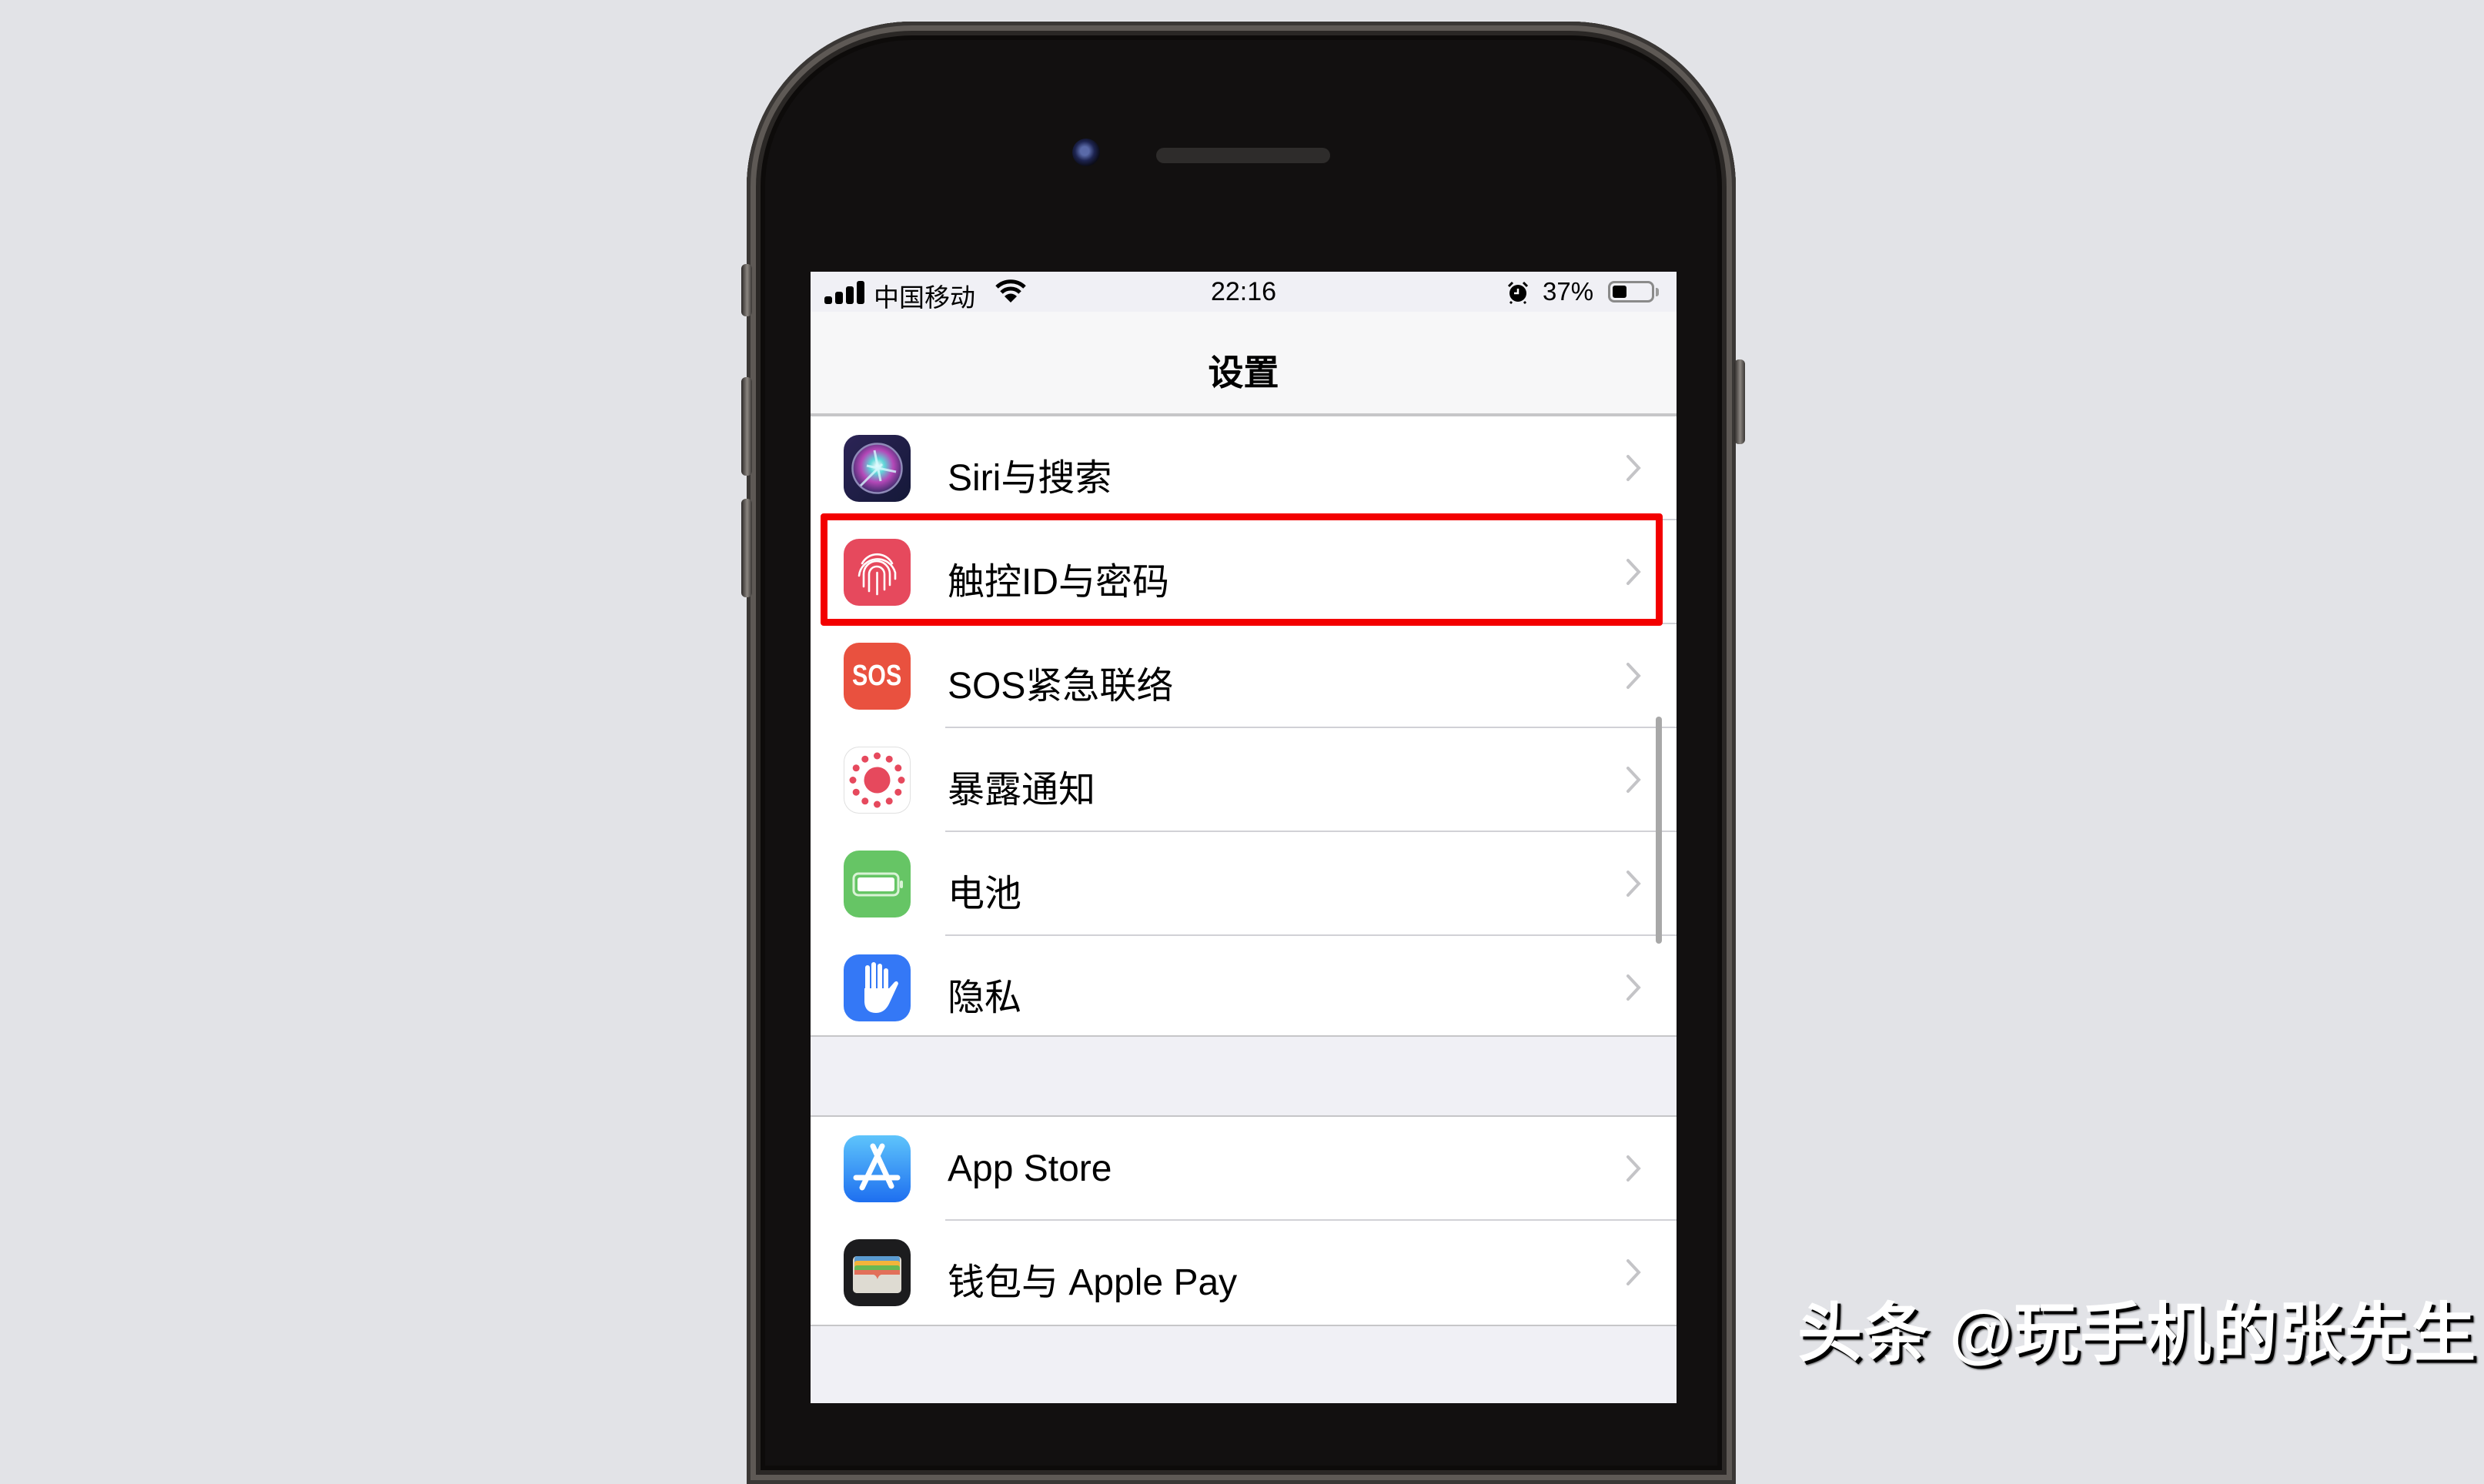 This screenshot has width=2484, height=1484. I want to click on battery-icon, so click(1631, 291).